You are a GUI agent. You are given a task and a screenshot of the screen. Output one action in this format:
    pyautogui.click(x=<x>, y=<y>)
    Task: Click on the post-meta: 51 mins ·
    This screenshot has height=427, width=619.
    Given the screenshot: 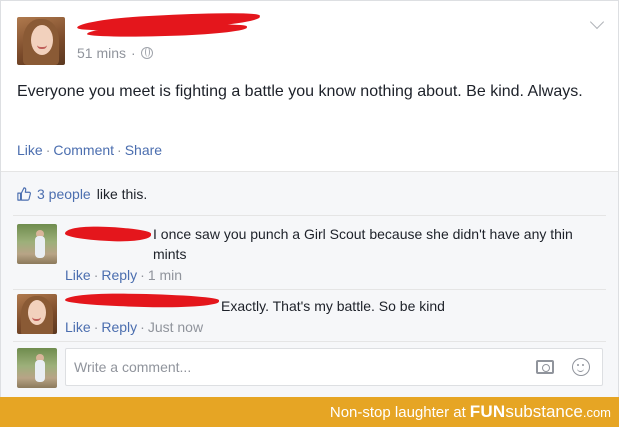 What is the action you would take?
    pyautogui.click(x=115, y=53)
    